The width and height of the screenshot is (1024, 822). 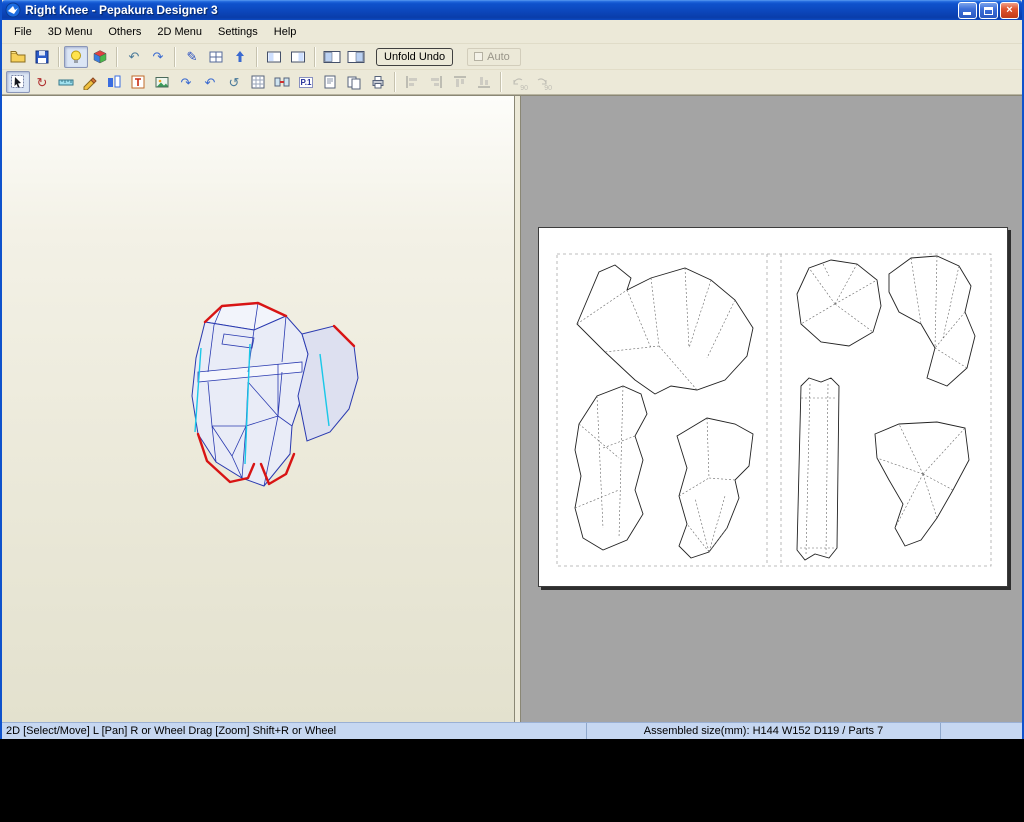 What do you see at coordinates (23, 32) in the screenshot?
I see `menu-file: File` at bounding box center [23, 32].